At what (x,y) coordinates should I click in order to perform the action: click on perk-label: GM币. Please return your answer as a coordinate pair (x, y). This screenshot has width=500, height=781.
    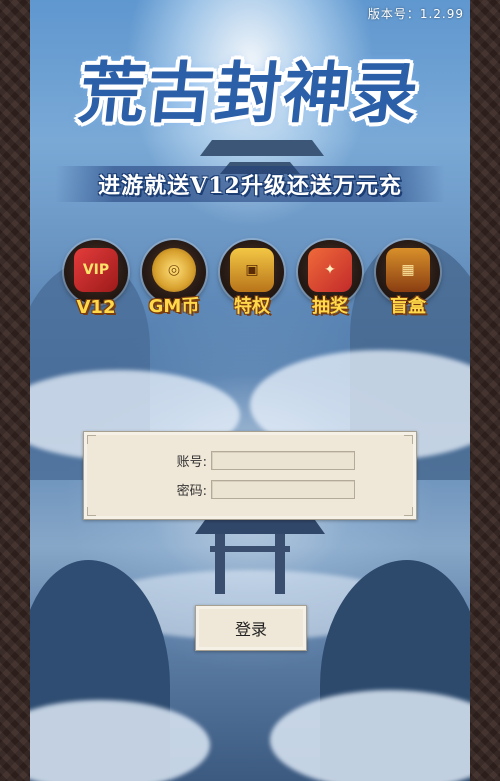
    Looking at the image, I should click on (174, 306).